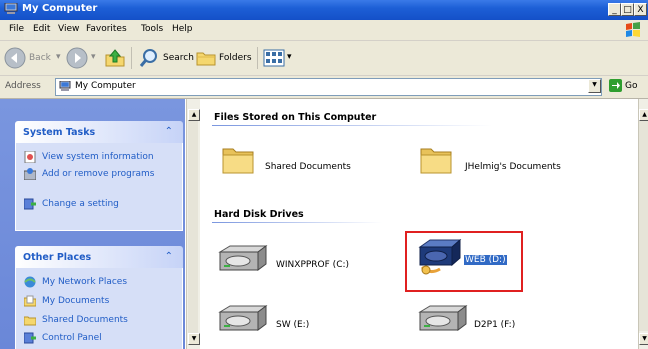  Describe the element at coordinates (178, 58) in the screenshot. I see `search-label: Search` at that location.